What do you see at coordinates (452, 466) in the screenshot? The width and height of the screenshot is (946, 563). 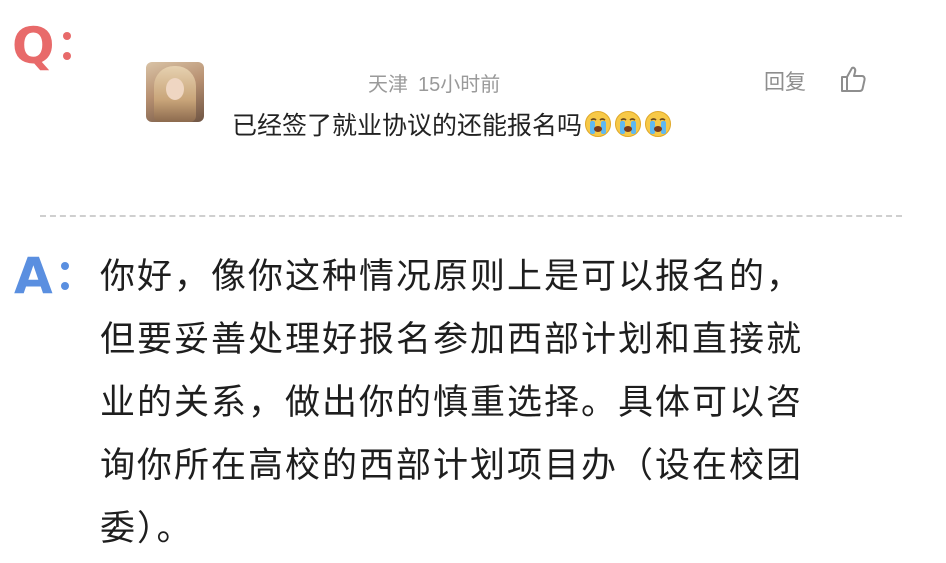 I see `answer-line: 询你所在高校的西部计划项目办（设在校团` at bounding box center [452, 466].